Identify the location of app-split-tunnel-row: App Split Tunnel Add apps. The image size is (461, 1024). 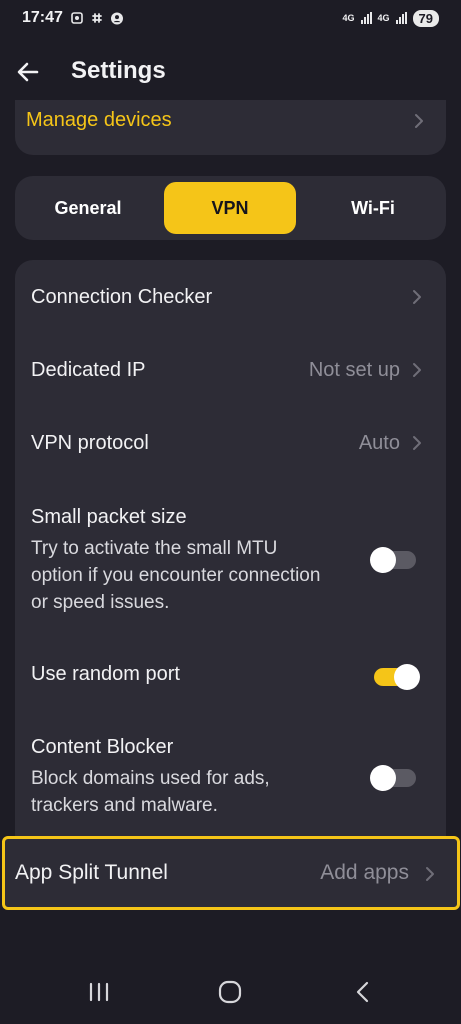
(231, 873).